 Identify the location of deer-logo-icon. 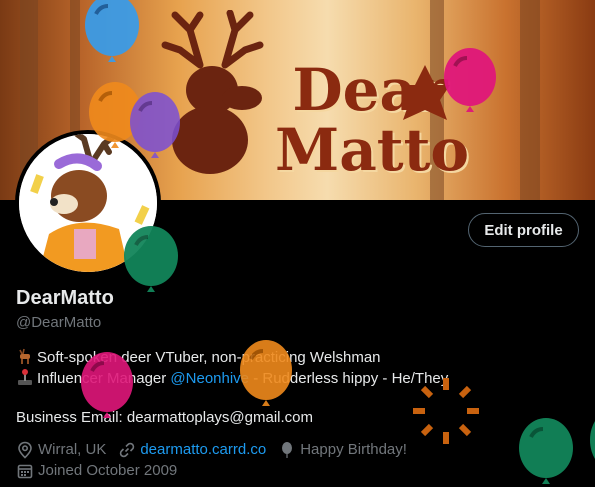
(212, 92).